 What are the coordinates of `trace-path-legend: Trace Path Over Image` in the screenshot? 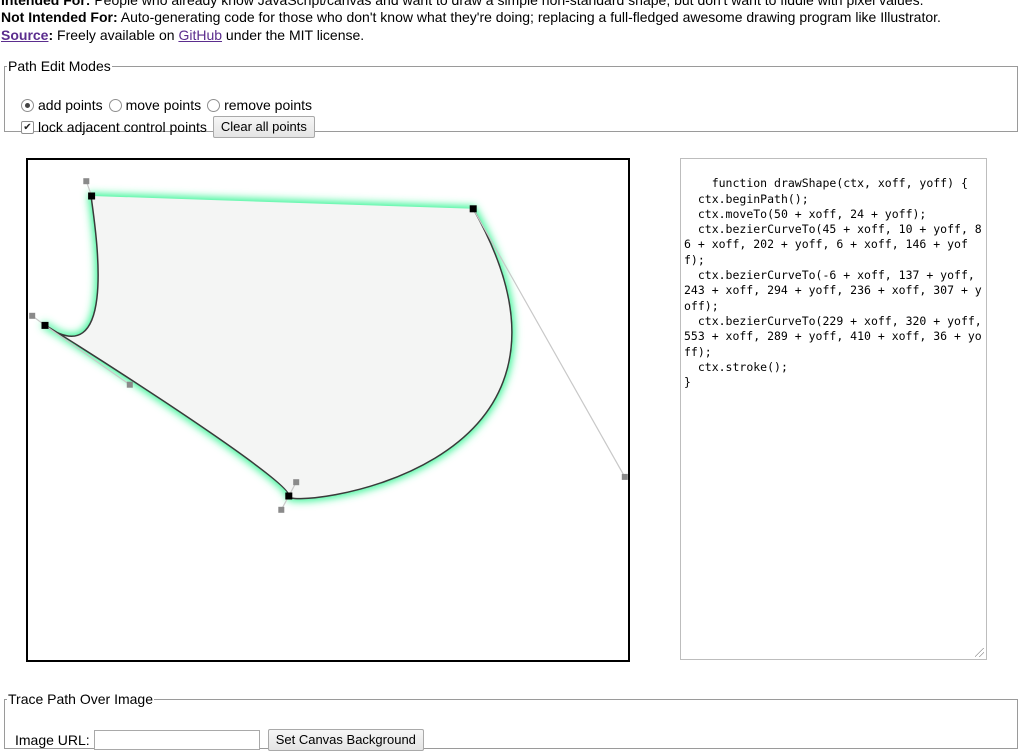 It's located at (80, 699).